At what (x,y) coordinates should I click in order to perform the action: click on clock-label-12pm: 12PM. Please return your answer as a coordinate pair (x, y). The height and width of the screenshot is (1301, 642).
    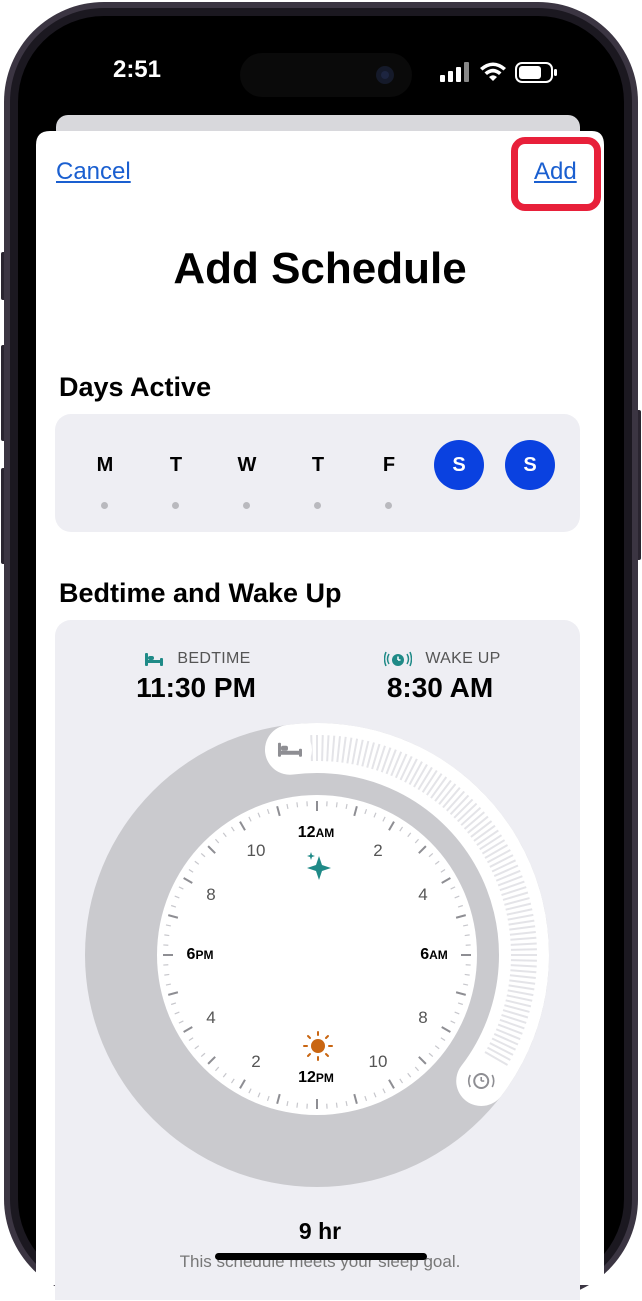
    Looking at the image, I should click on (316, 1077).